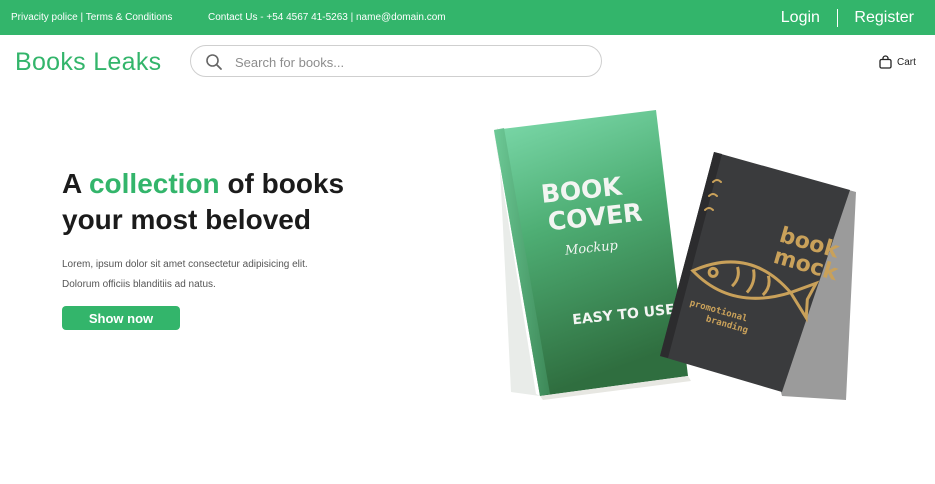 This screenshot has width=935, height=484. I want to click on hero-title-accent: collection, so click(154, 183).